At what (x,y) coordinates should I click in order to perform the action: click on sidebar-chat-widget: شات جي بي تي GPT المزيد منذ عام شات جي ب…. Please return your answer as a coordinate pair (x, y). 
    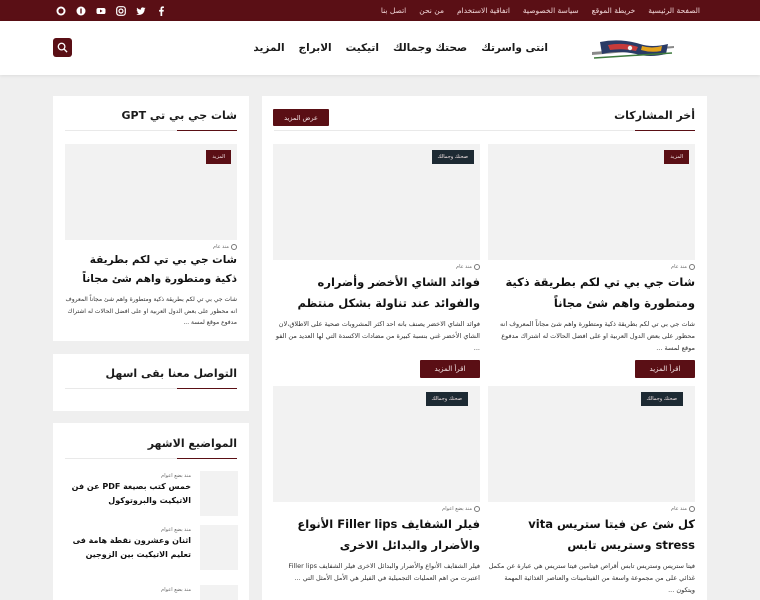
    Looking at the image, I should click on (151, 218).